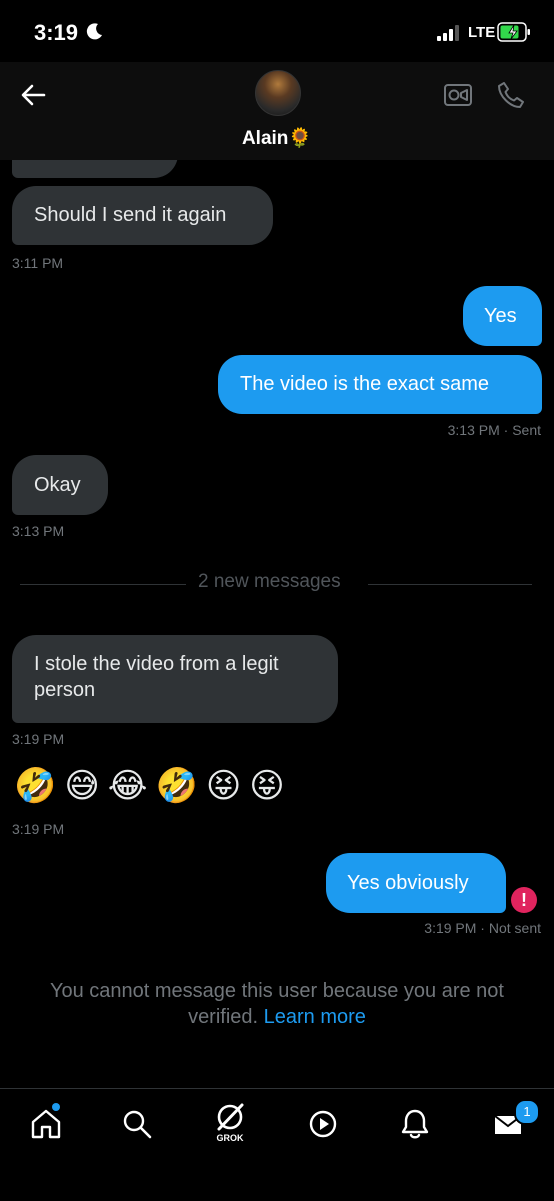 Image resolution: width=554 pixels, height=1201 pixels. What do you see at coordinates (46, 1124) in the screenshot?
I see `home-icon` at bounding box center [46, 1124].